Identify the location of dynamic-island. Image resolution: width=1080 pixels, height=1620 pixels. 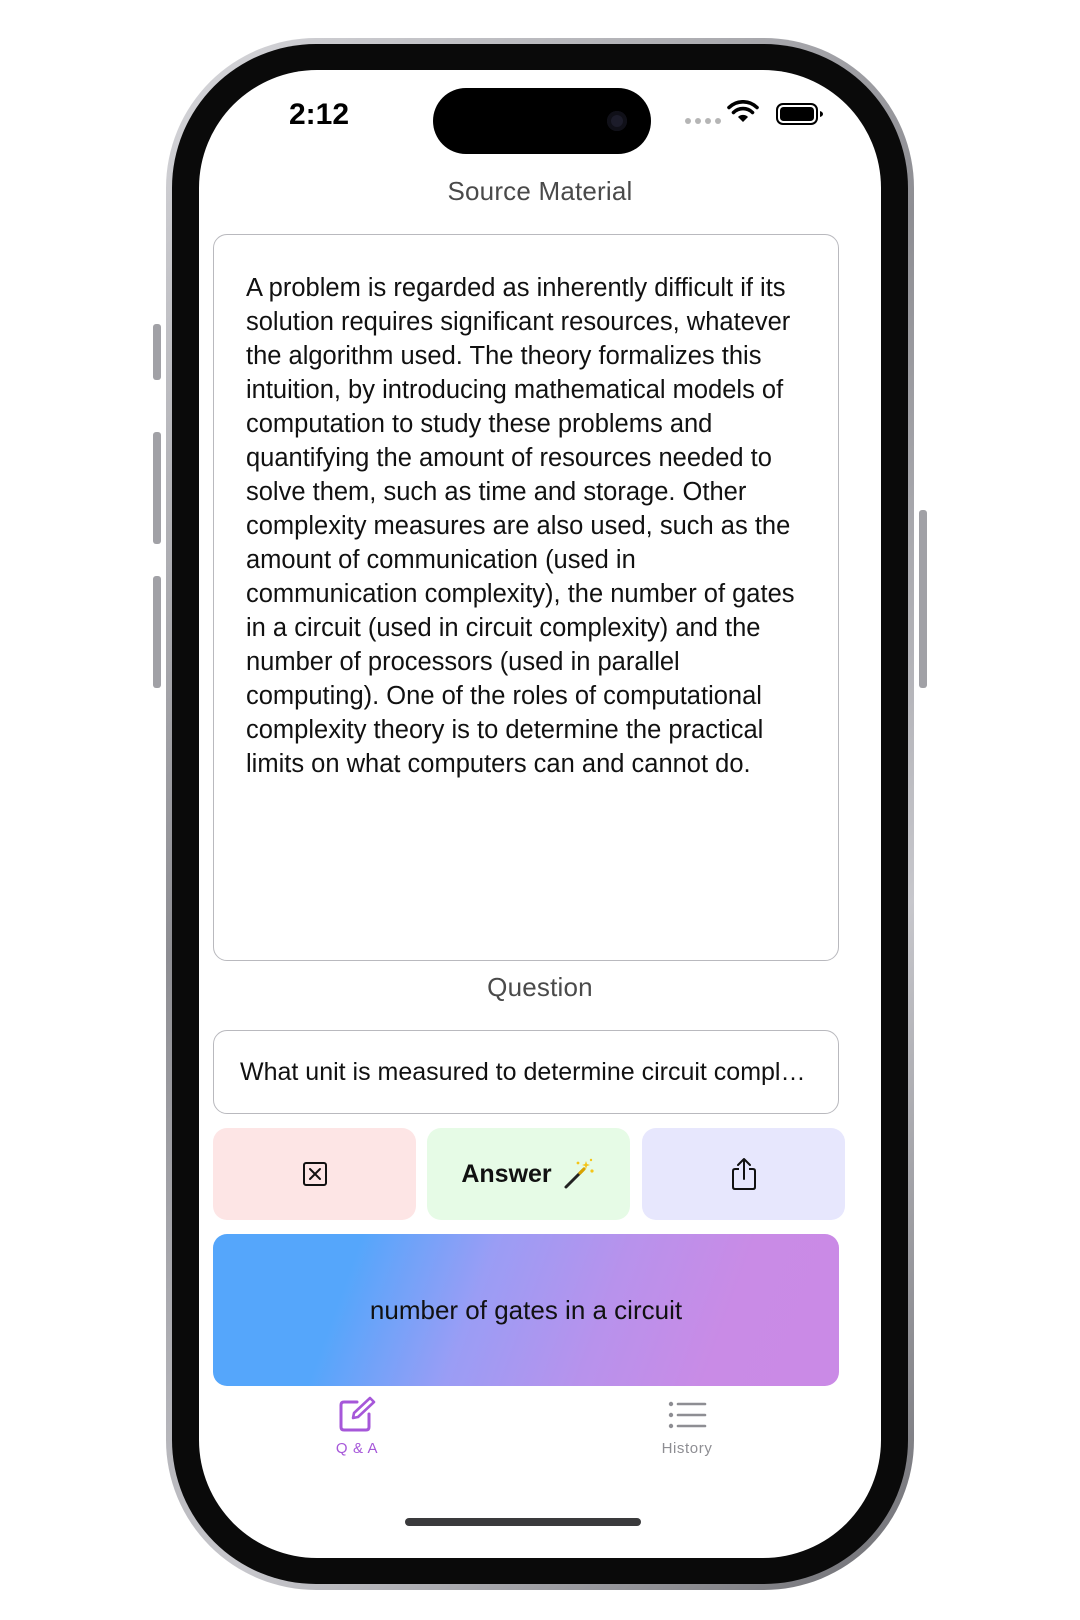
(542, 121).